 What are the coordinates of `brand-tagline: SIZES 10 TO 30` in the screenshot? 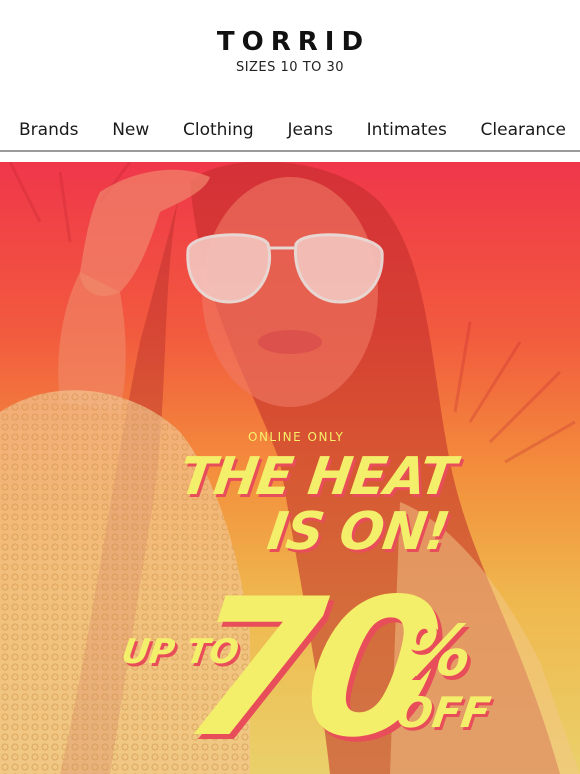 It's located at (290, 67).